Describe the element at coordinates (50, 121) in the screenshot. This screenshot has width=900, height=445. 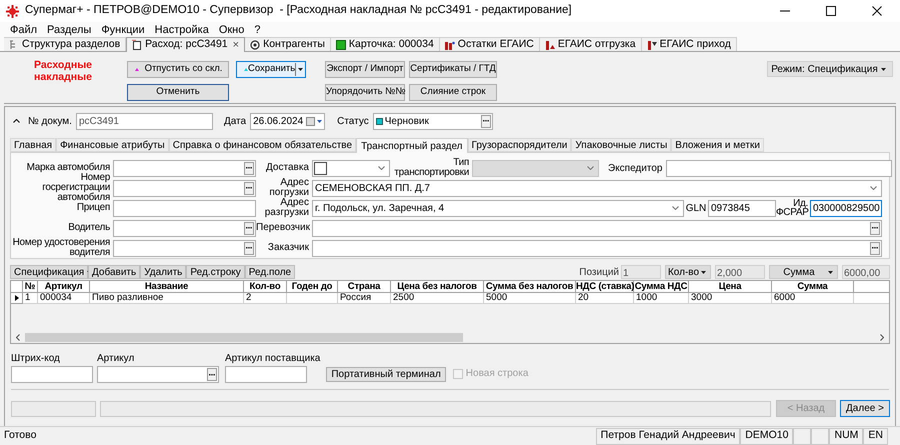
I see `field-label: № докум.` at that location.